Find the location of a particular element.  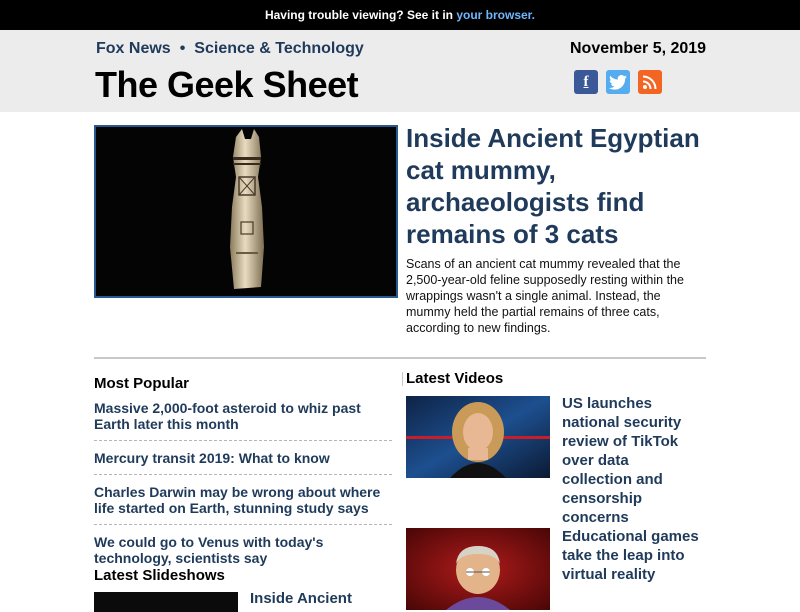

issue-date: November 5, 2019 is located at coordinates (638, 48).